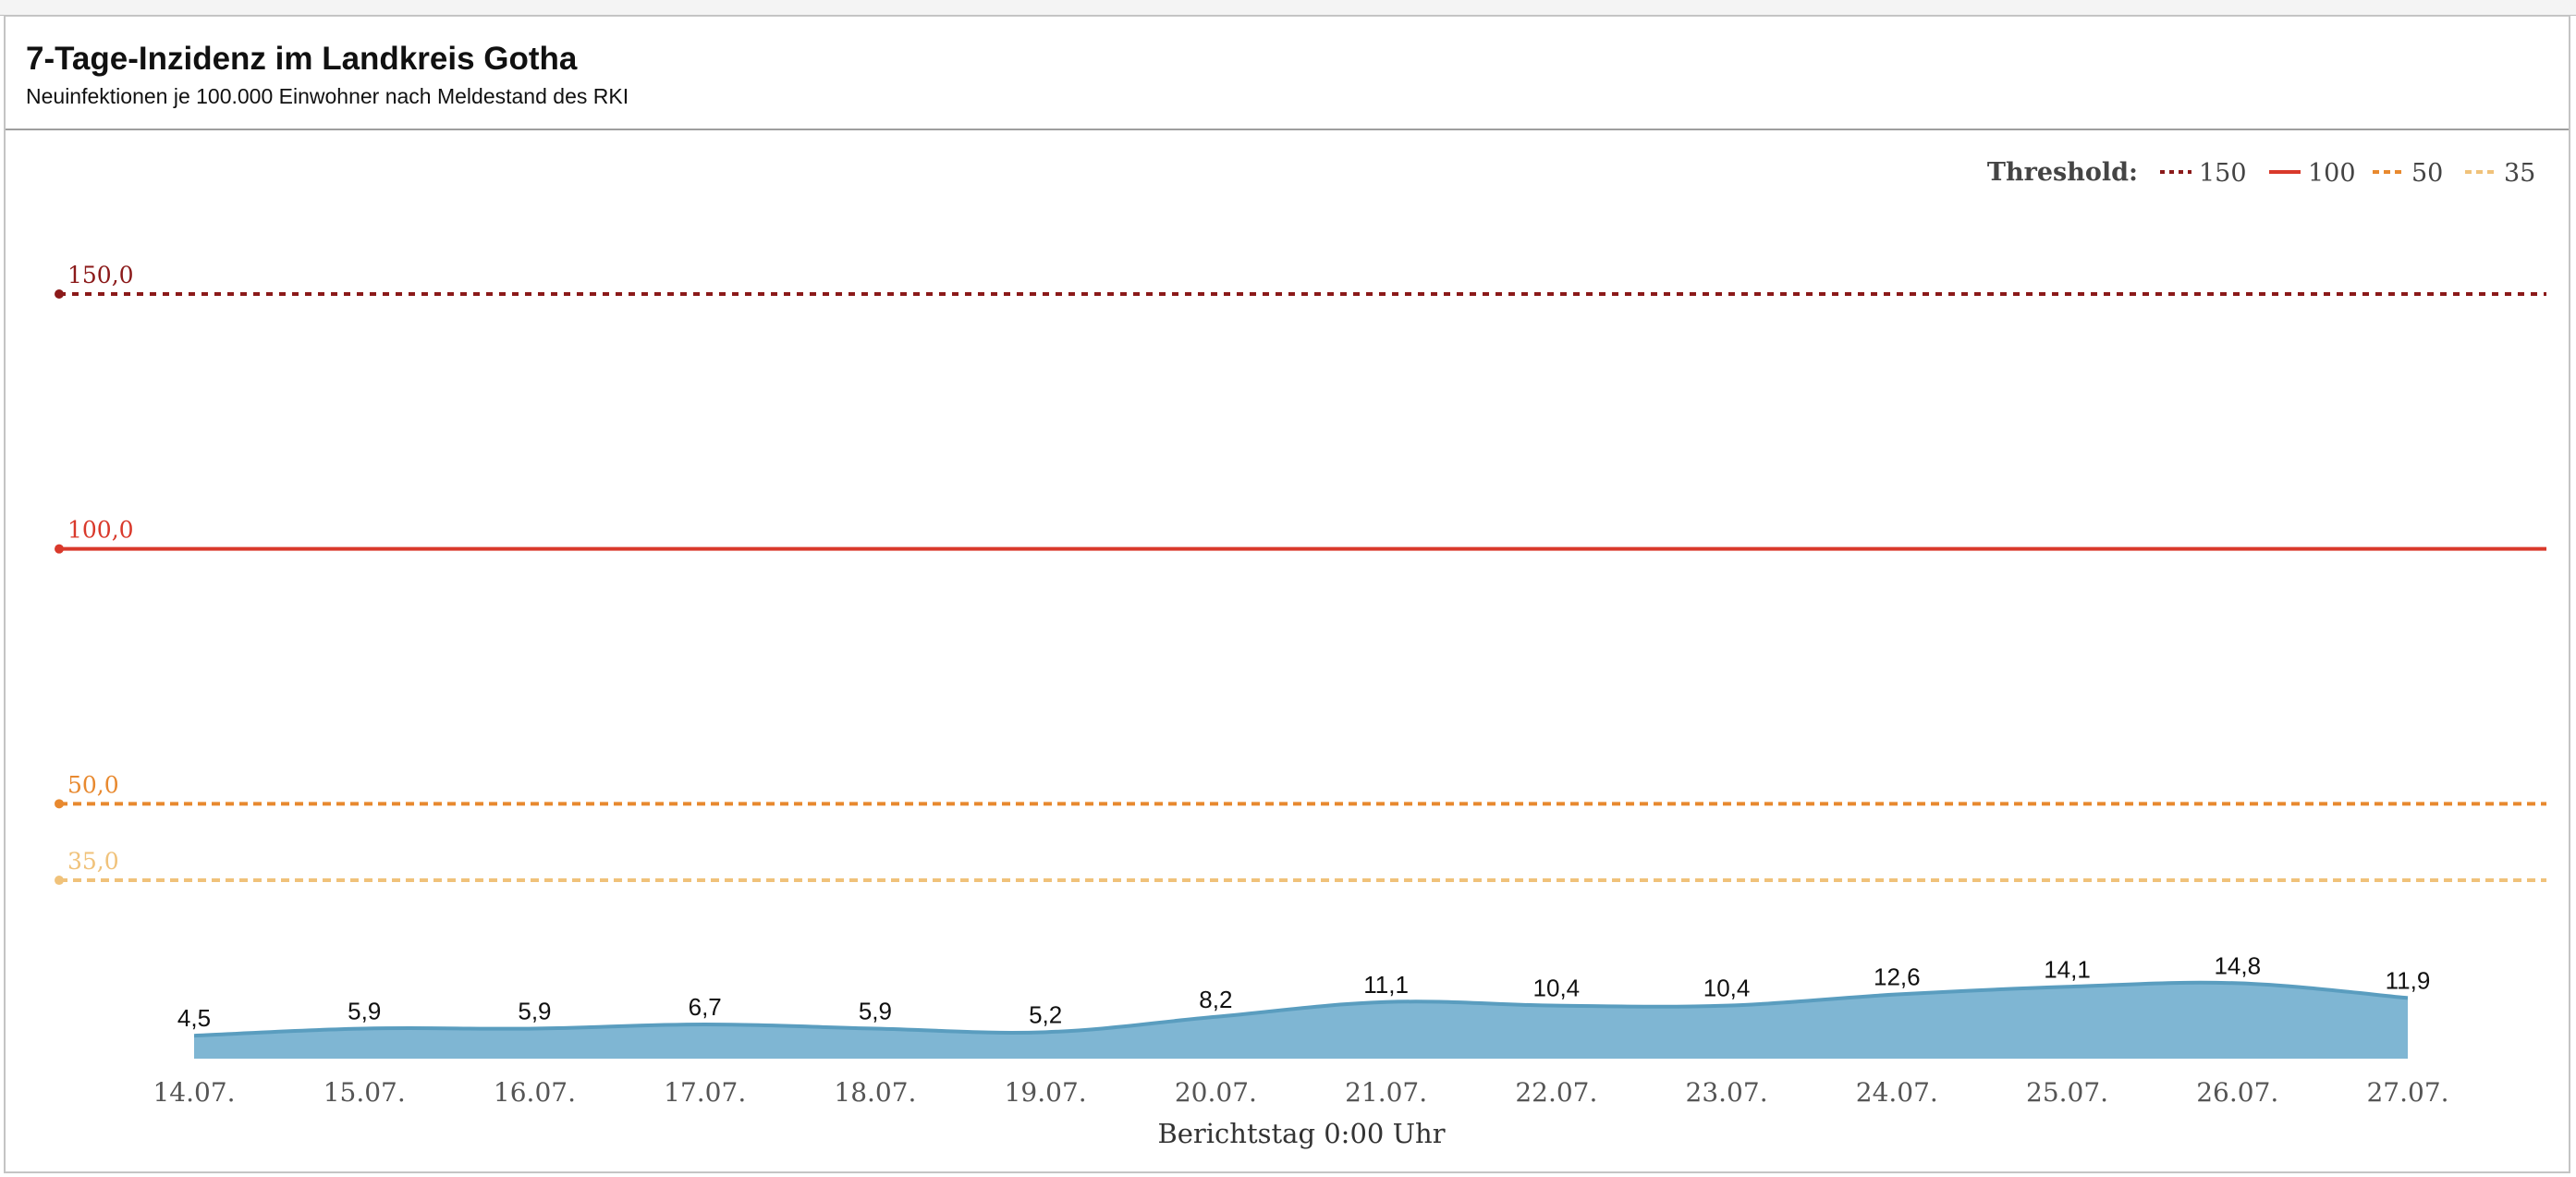  I want to click on legend-label-50: 50, so click(2427, 173).